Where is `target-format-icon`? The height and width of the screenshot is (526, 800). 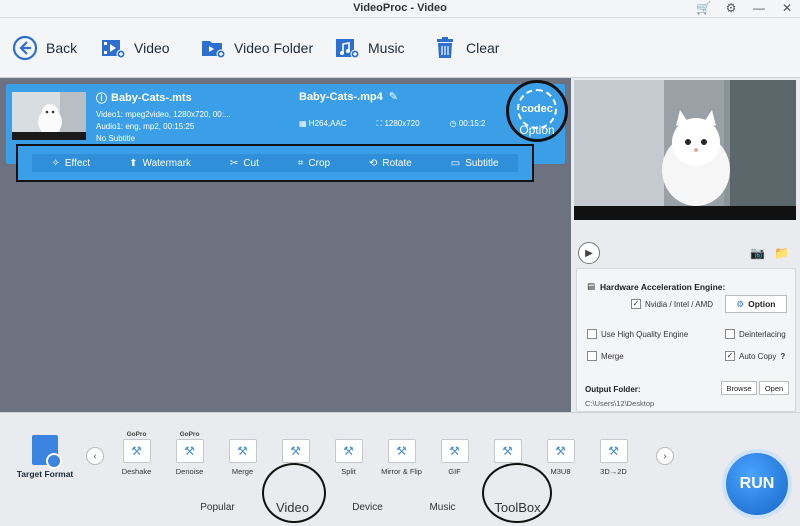 target-format-icon is located at coordinates (47, 452).